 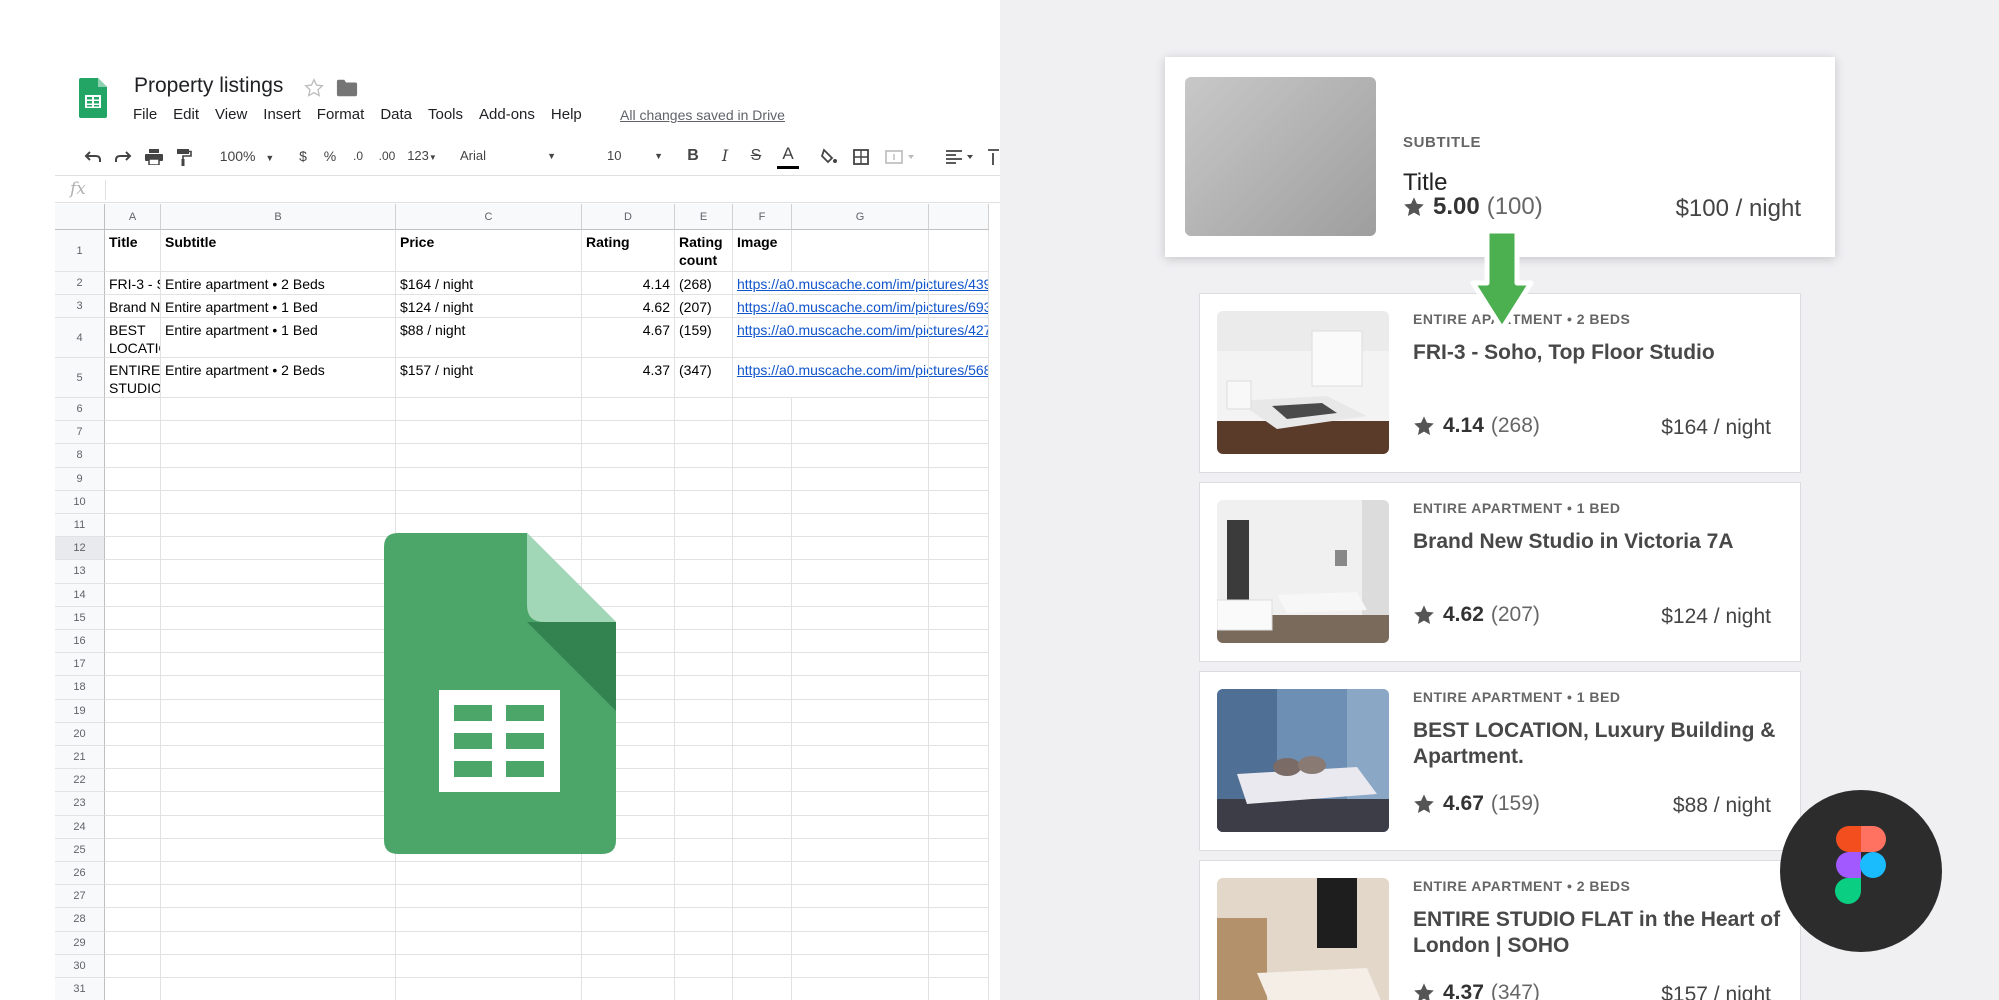 What do you see at coordinates (208, 86) in the screenshot?
I see `document-title: Property listings` at bounding box center [208, 86].